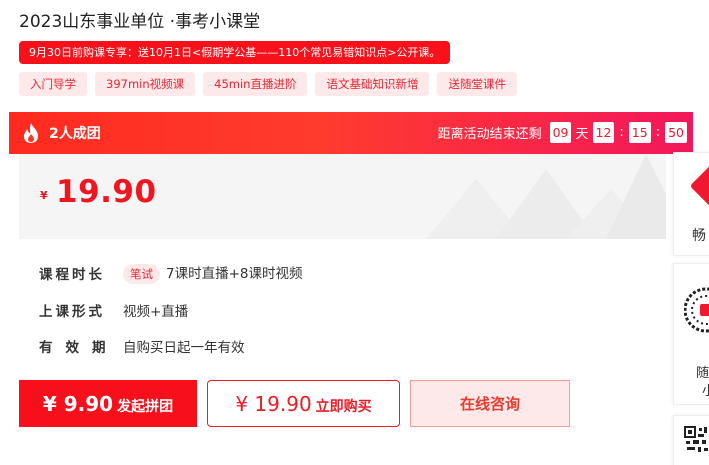 The height and width of the screenshot is (465, 709). What do you see at coordinates (44, 195) in the screenshot?
I see `price-currency: ¥` at bounding box center [44, 195].